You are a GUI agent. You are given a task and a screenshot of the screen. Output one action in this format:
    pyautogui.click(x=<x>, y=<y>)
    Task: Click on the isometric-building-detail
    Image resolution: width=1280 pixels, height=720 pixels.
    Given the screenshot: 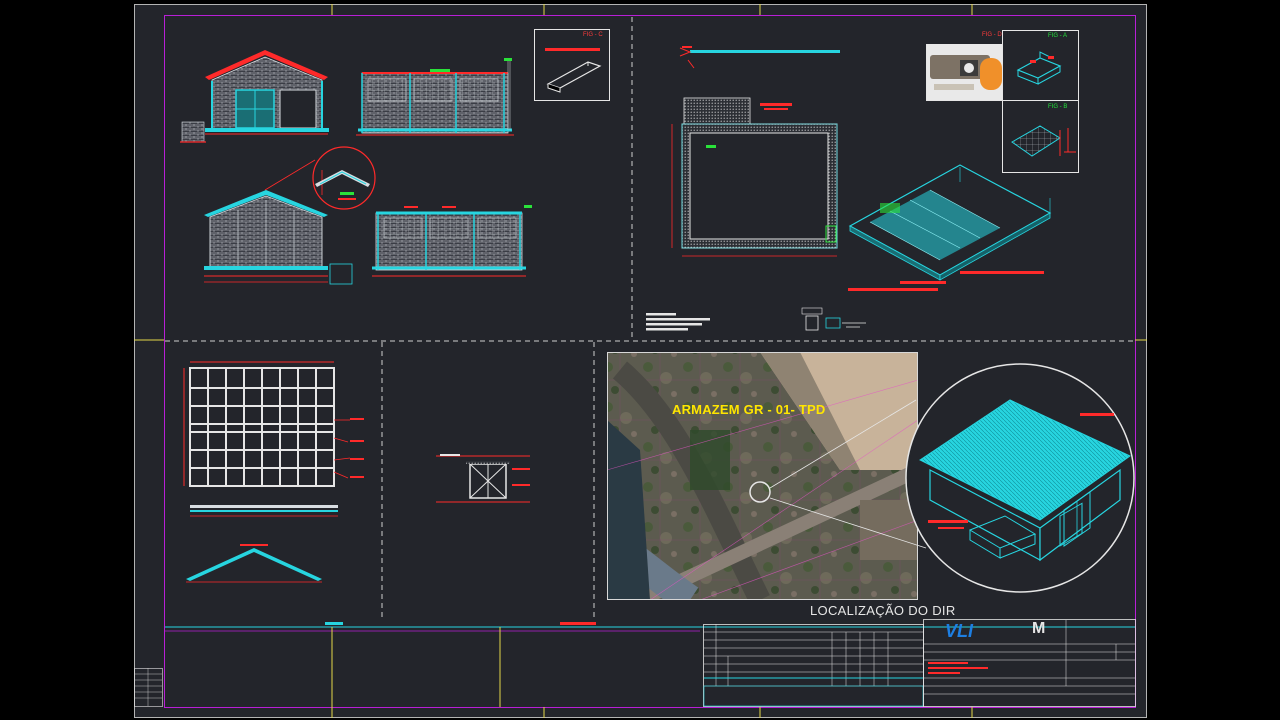 What is the action you would take?
    pyautogui.click(x=1020, y=478)
    